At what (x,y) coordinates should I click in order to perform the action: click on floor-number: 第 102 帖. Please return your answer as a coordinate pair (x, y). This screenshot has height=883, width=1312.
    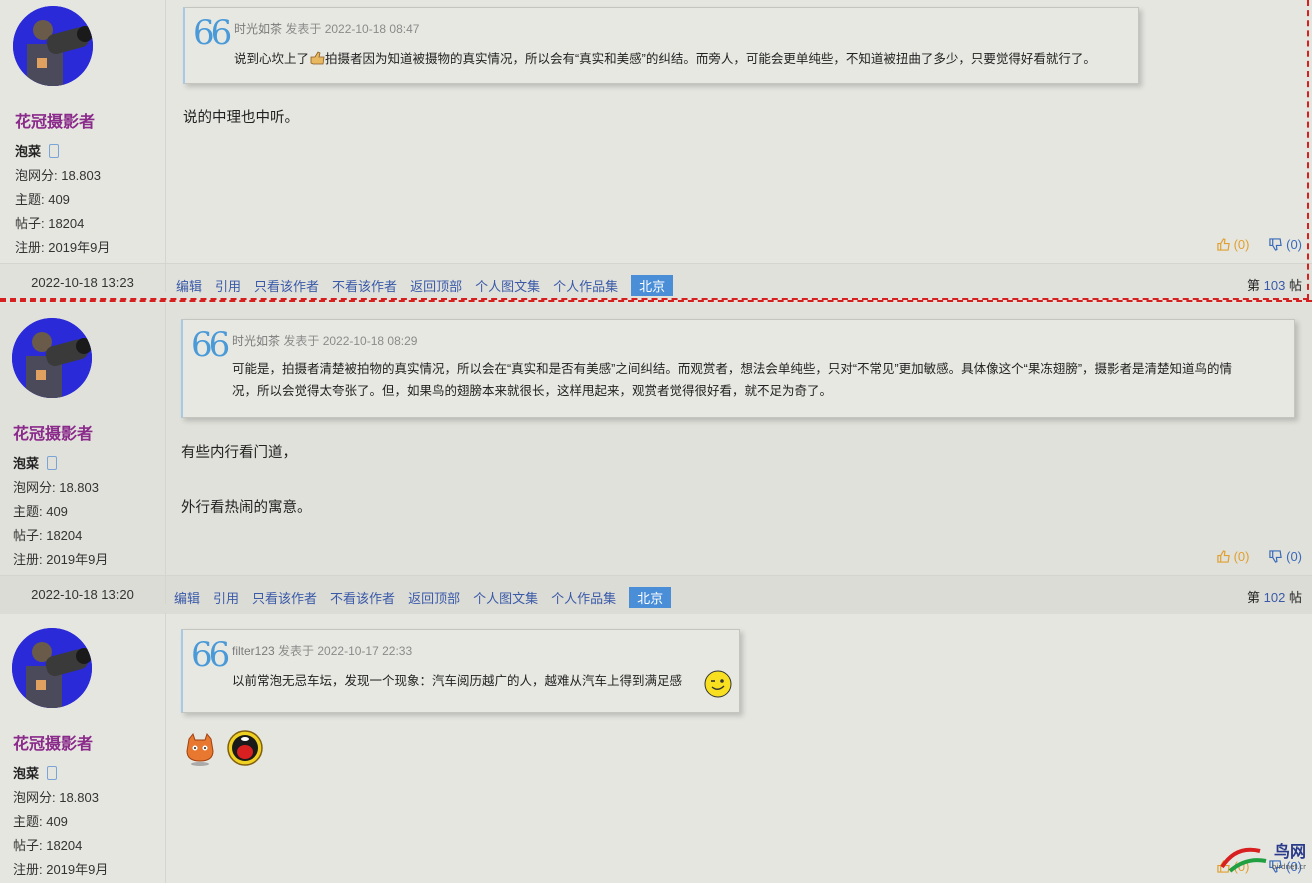
    Looking at the image, I should click on (1274, 596).